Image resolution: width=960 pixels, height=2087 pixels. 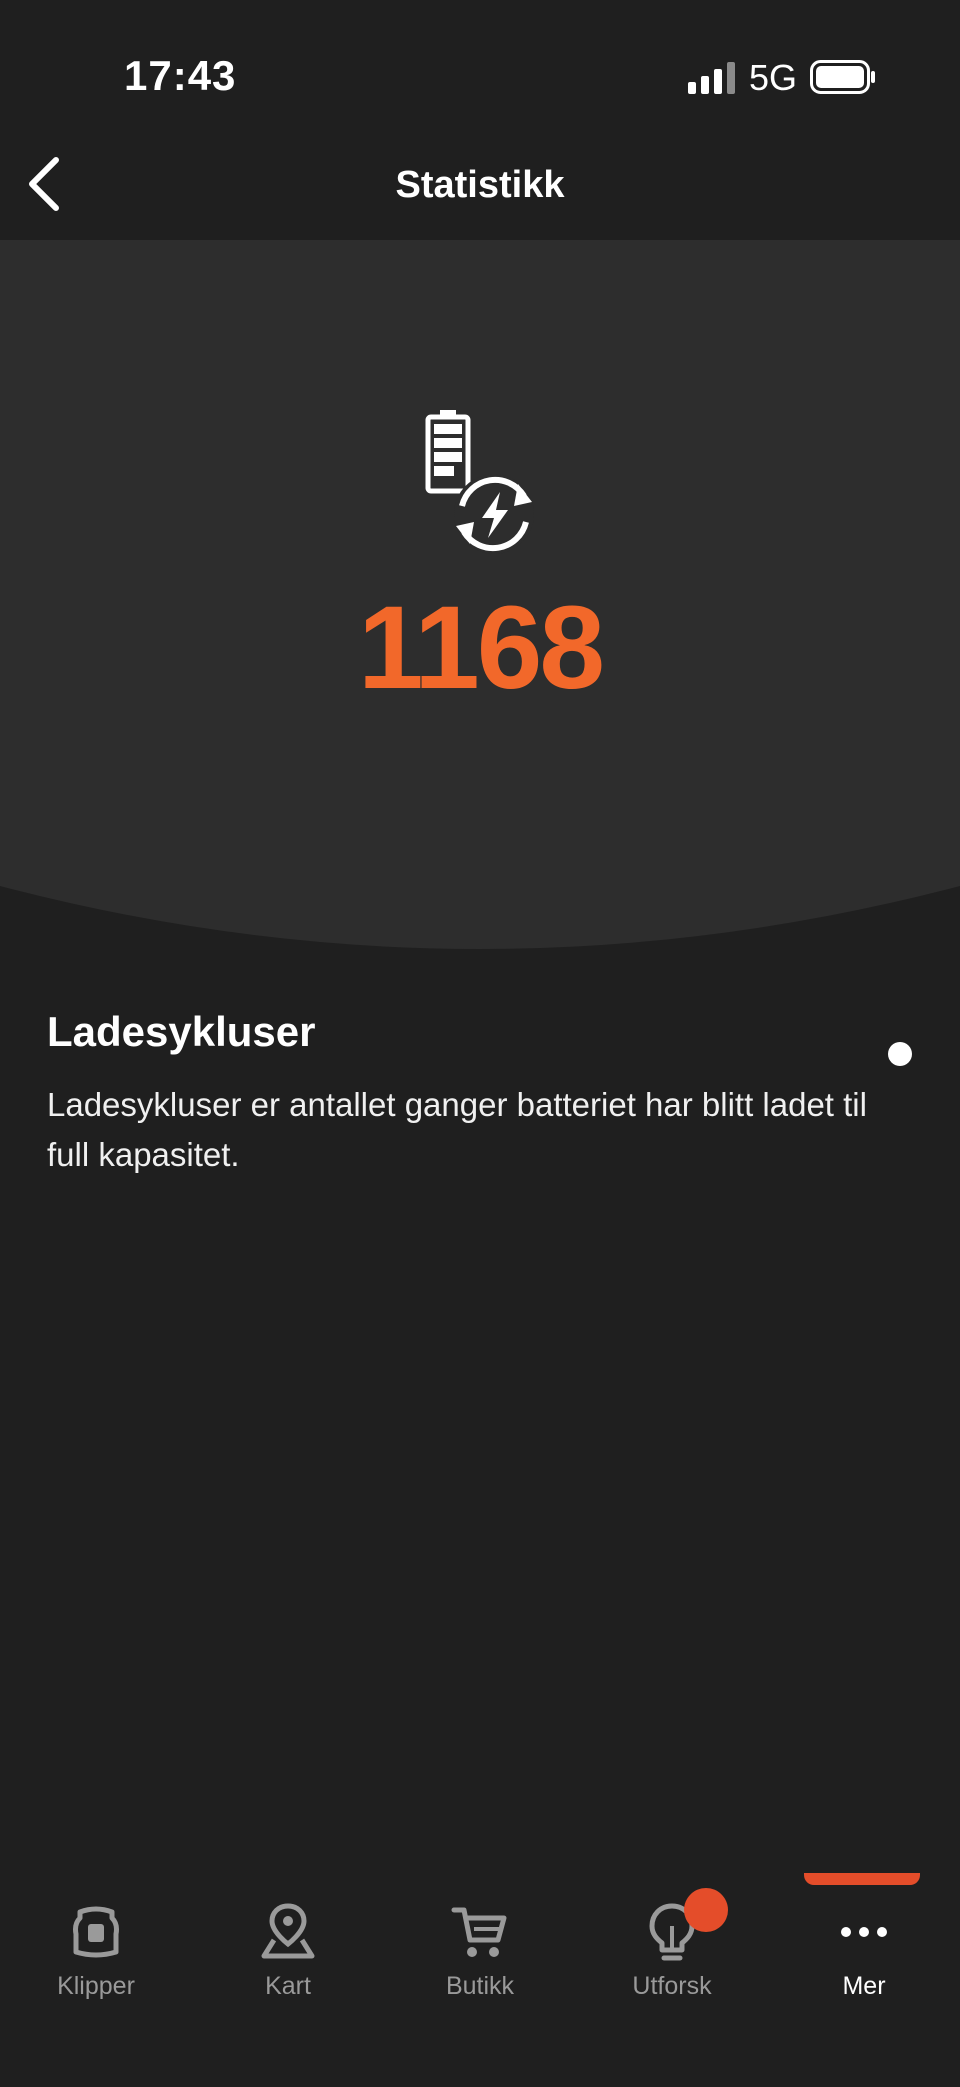 I want to click on tab-label: Butikk, so click(x=480, y=1986).